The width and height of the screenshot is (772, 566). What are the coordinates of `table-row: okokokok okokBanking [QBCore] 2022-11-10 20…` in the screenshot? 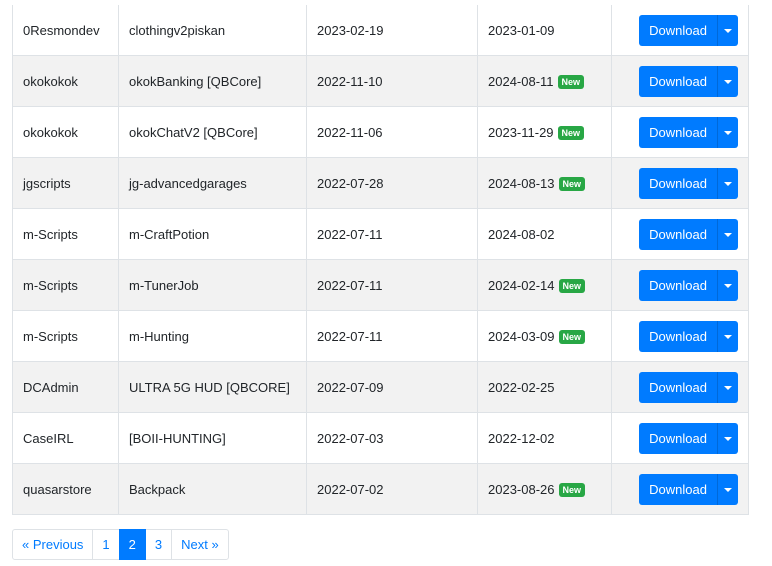 It's located at (380, 81).